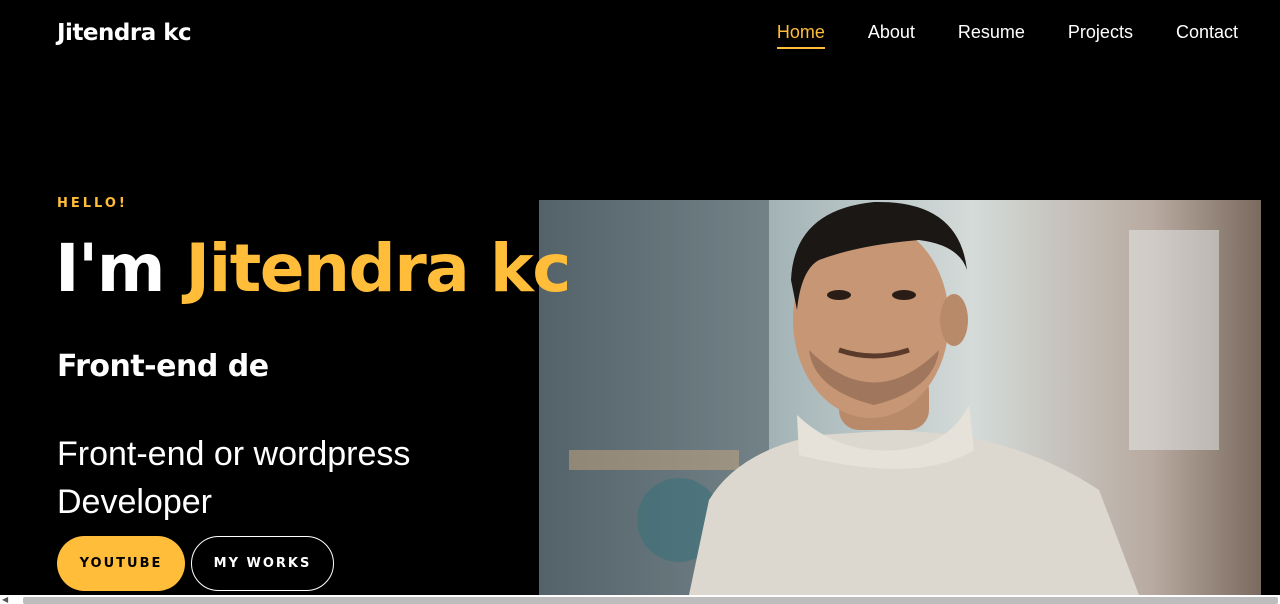 This screenshot has width=1280, height=604. I want to click on main-nav: Home About Resume Projects Contact, so click(986, 35).